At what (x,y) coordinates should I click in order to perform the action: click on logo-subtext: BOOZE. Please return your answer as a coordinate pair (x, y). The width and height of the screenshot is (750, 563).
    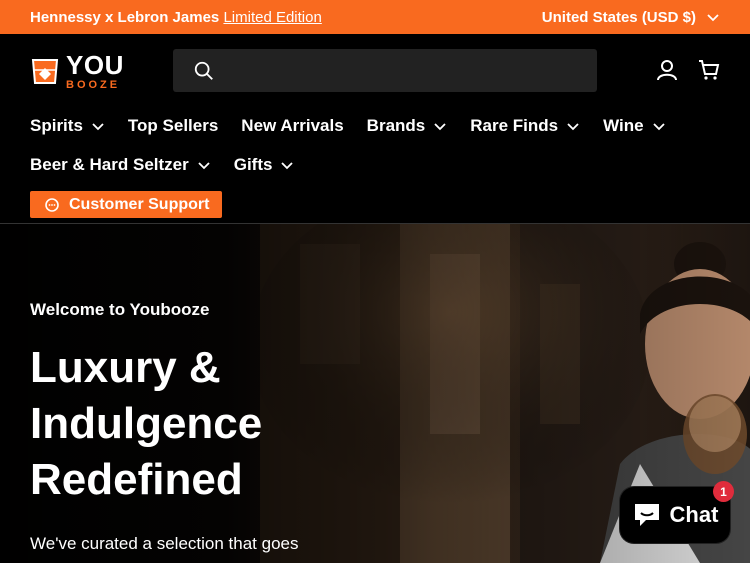
    Looking at the image, I should click on (93, 84).